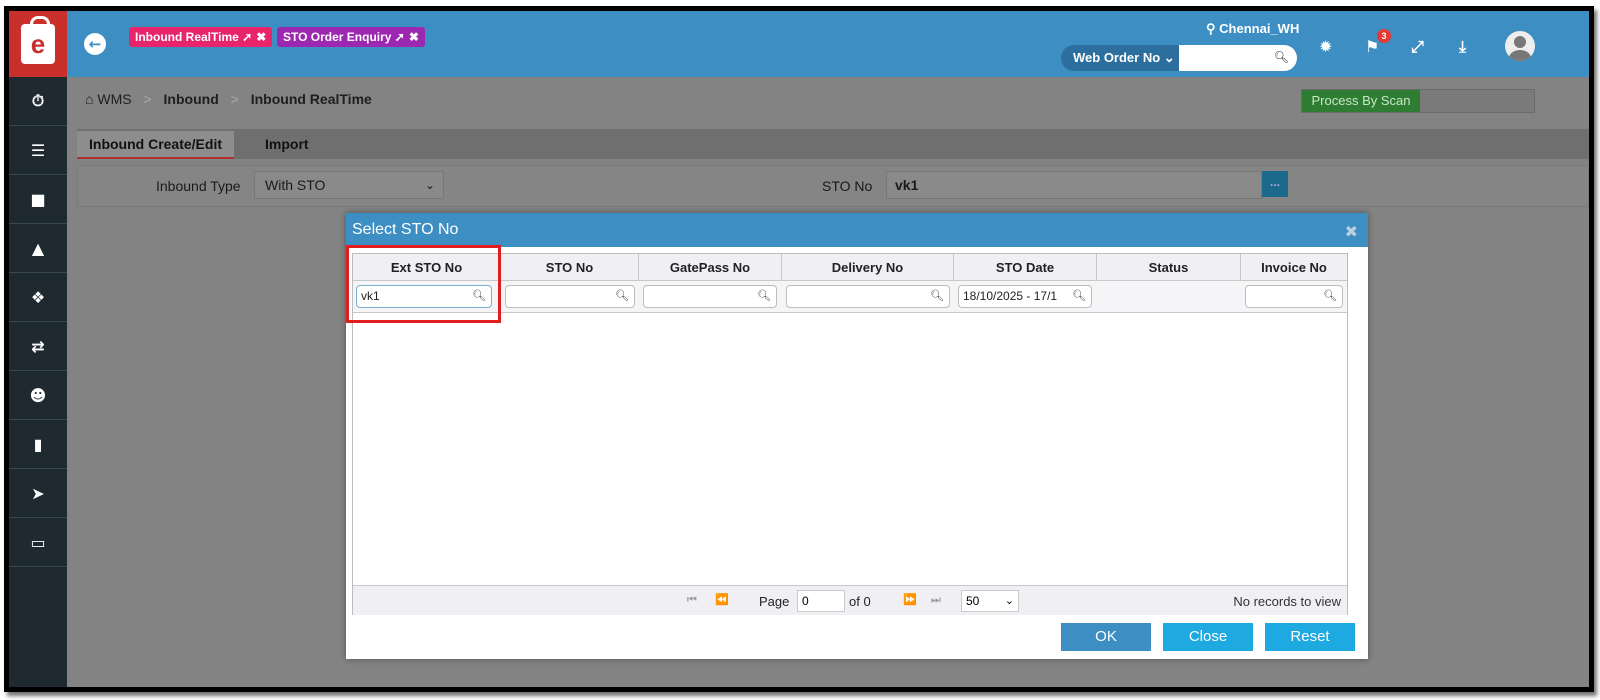 Image resolution: width=1600 pixels, height=700 pixels. I want to click on inbound-type-value: With STO, so click(295, 185).